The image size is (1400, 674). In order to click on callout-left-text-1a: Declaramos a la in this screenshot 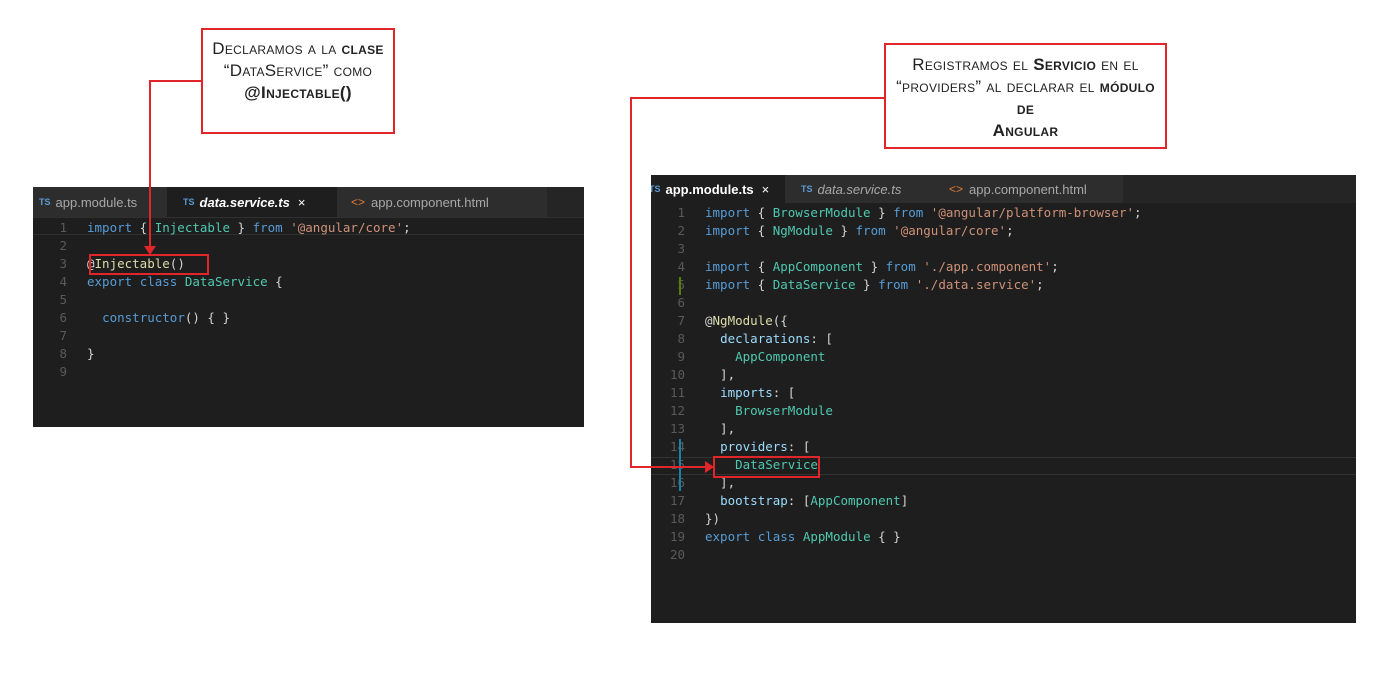, I will do `click(277, 48)`.